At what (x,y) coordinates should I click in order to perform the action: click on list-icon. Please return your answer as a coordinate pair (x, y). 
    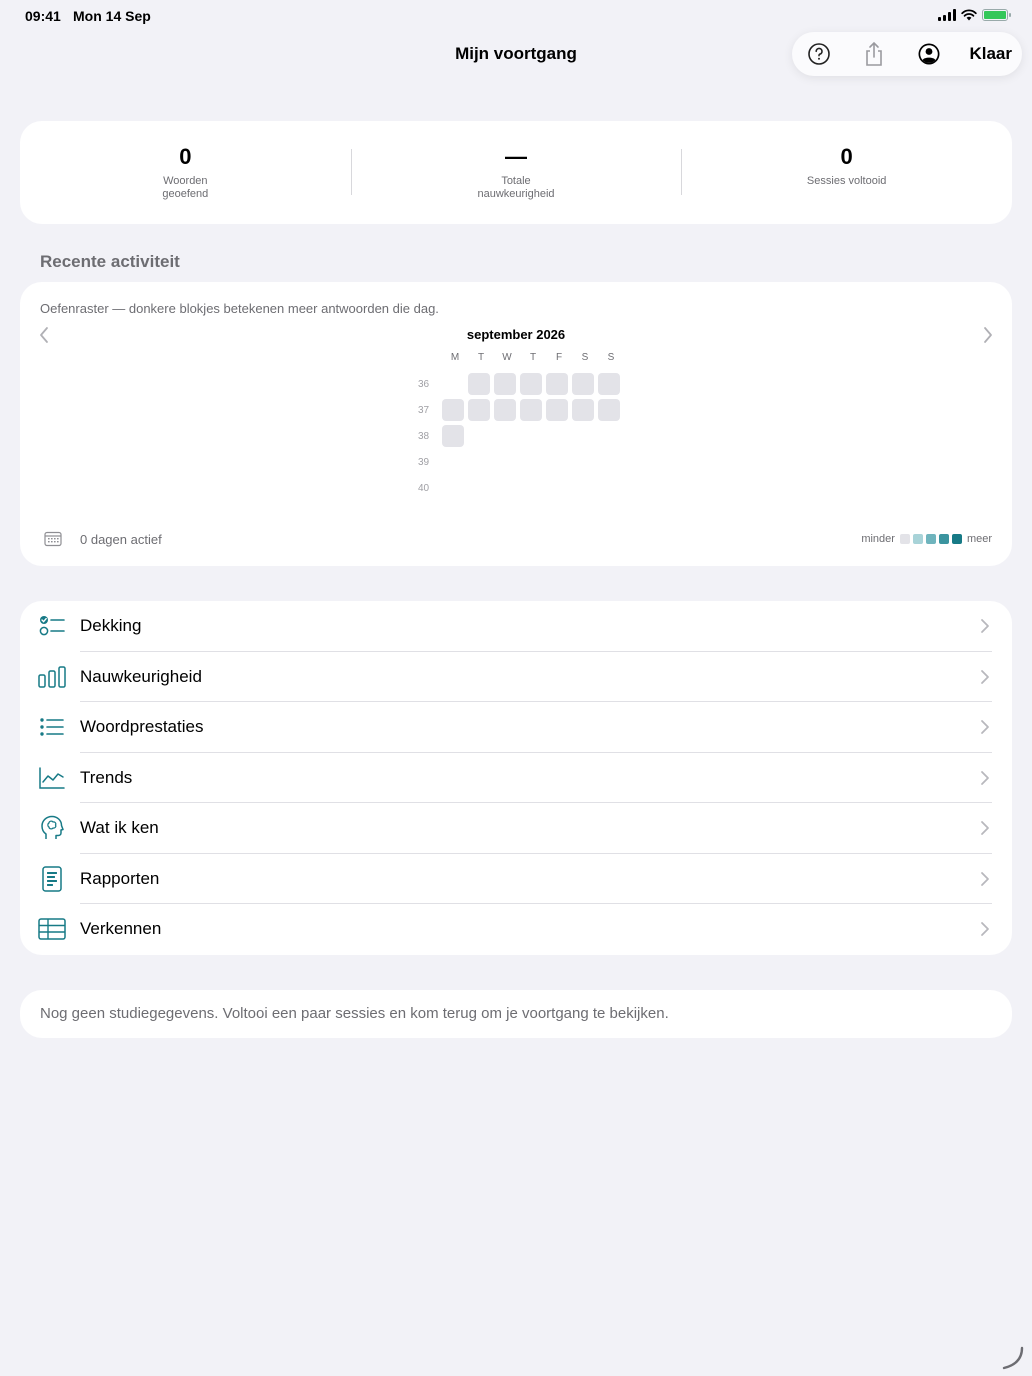
    Looking at the image, I should click on (52, 727).